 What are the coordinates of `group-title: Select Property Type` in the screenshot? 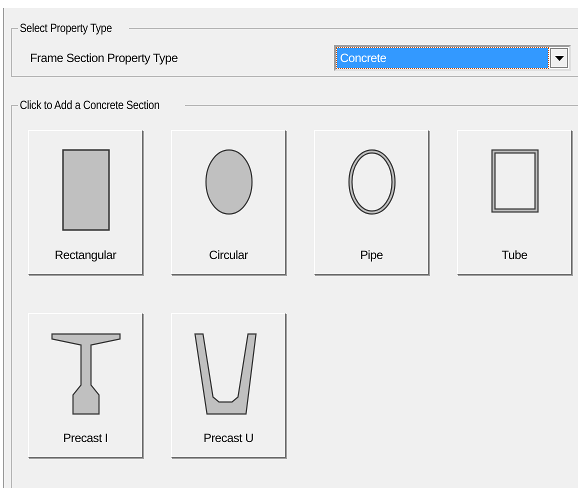 It's located at (65, 28).